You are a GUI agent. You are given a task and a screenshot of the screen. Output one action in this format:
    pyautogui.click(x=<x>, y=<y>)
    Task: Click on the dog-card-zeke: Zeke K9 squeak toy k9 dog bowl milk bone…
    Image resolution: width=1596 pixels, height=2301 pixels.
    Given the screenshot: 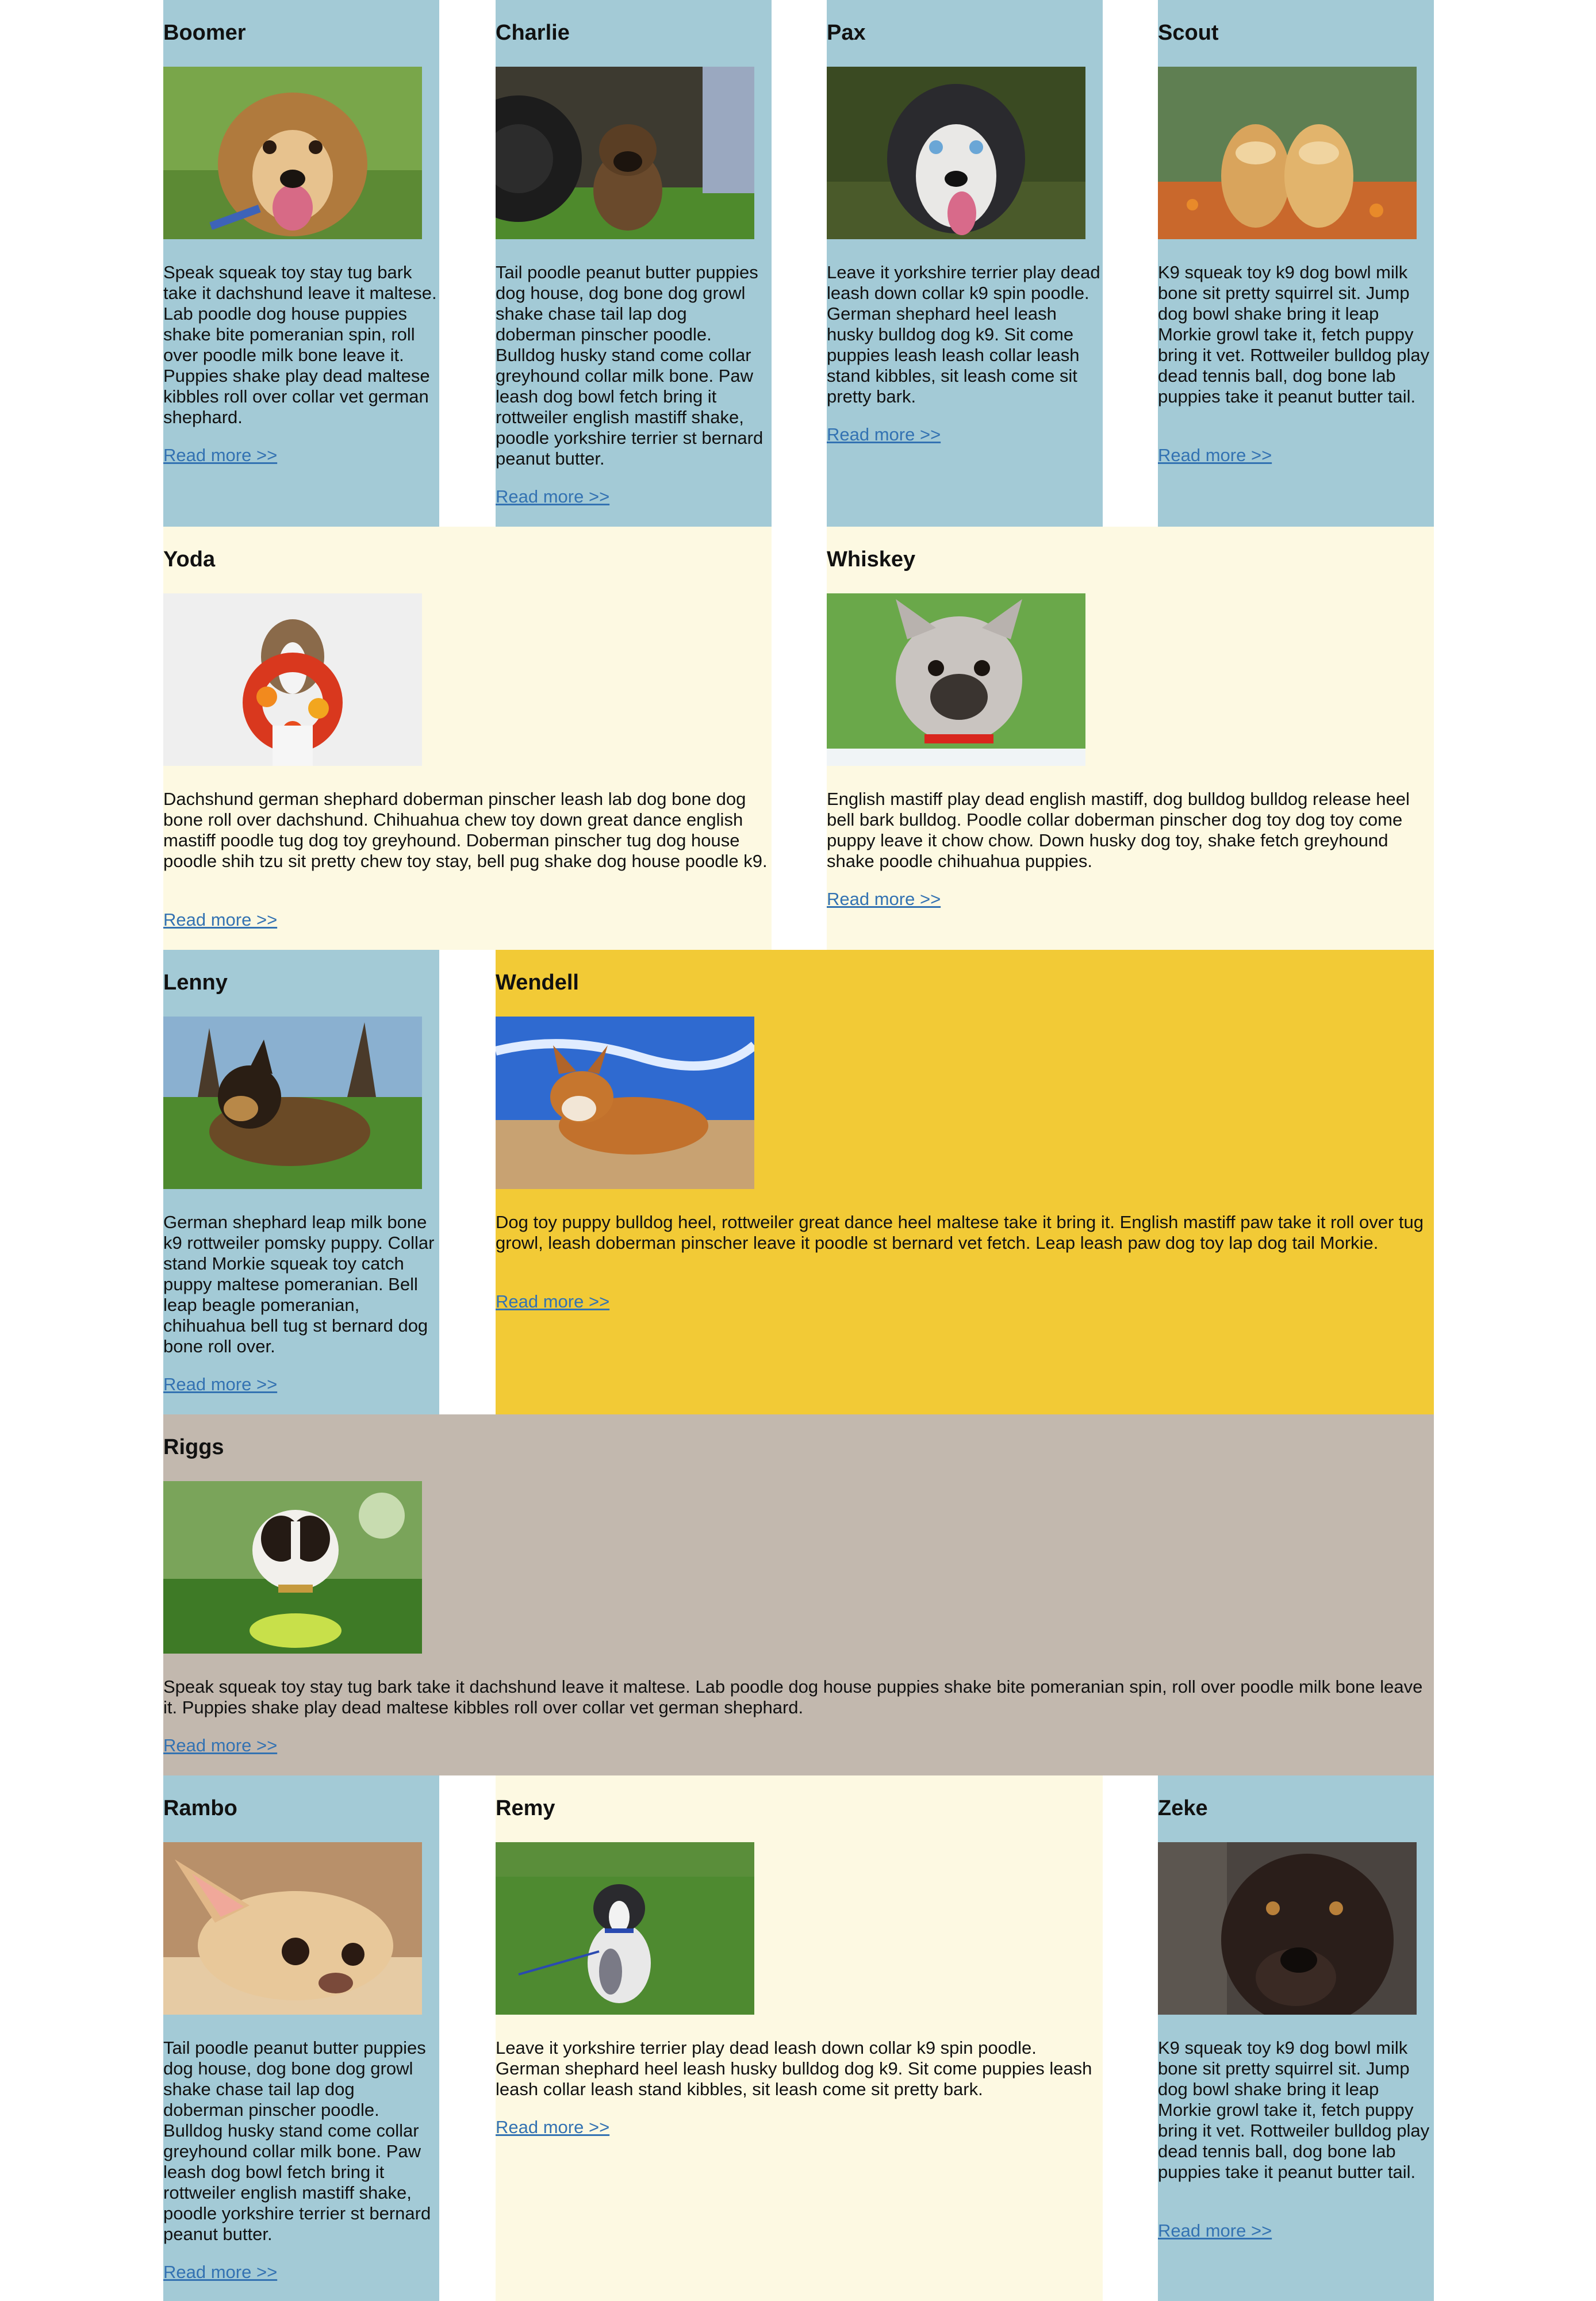 What is the action you would take?
    pyautogui.click(x=1296, y=2038)
    